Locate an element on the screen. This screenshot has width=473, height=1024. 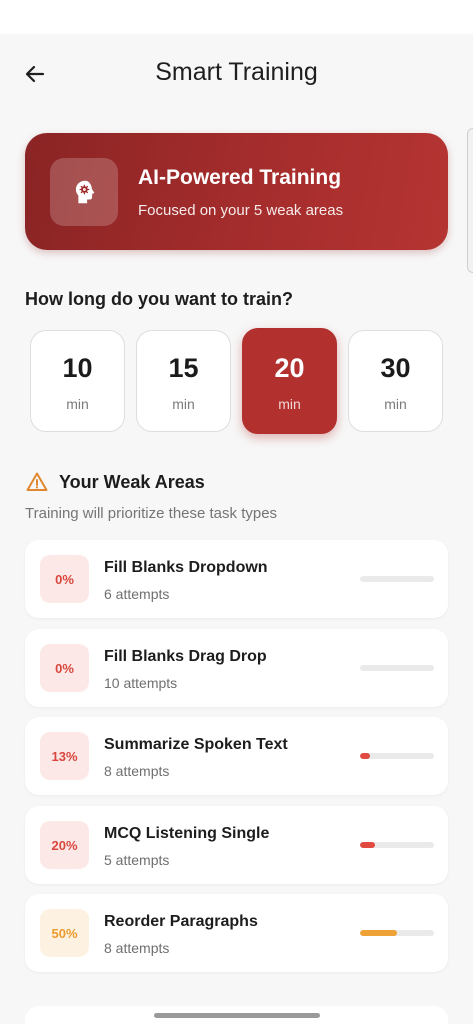
task-type-name: Summarize Spoken Text is located at coordinates (196, 744).